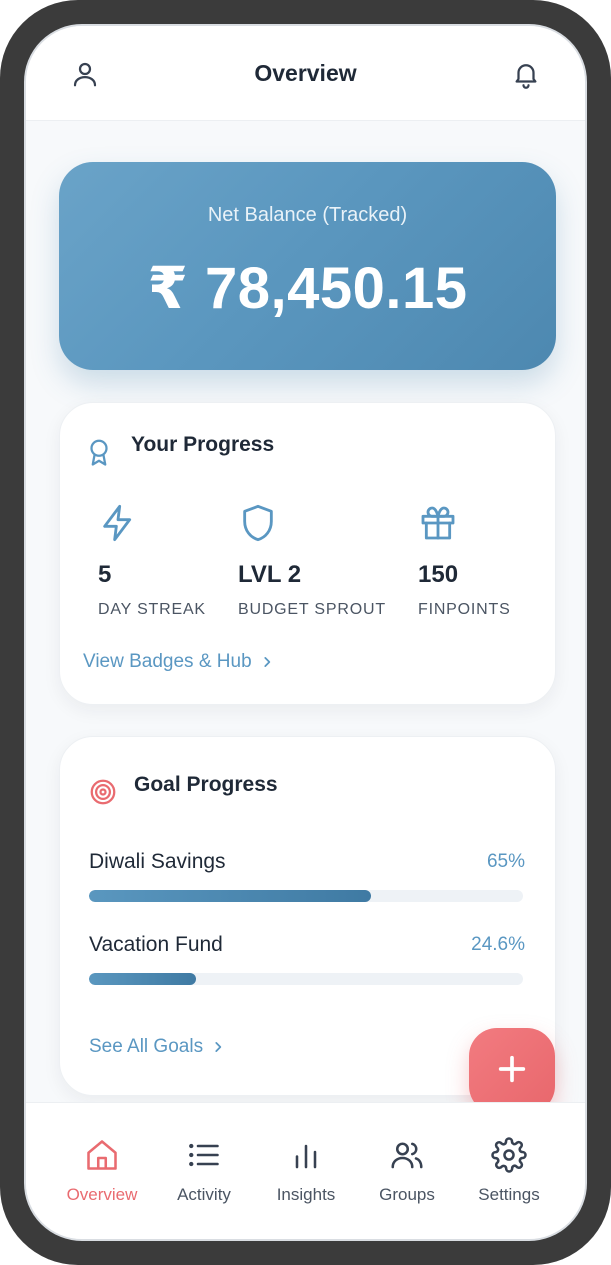  Describe the element at coordinates (306, 1155) in the screenshot. I see `bar-chart-icon` at that location.